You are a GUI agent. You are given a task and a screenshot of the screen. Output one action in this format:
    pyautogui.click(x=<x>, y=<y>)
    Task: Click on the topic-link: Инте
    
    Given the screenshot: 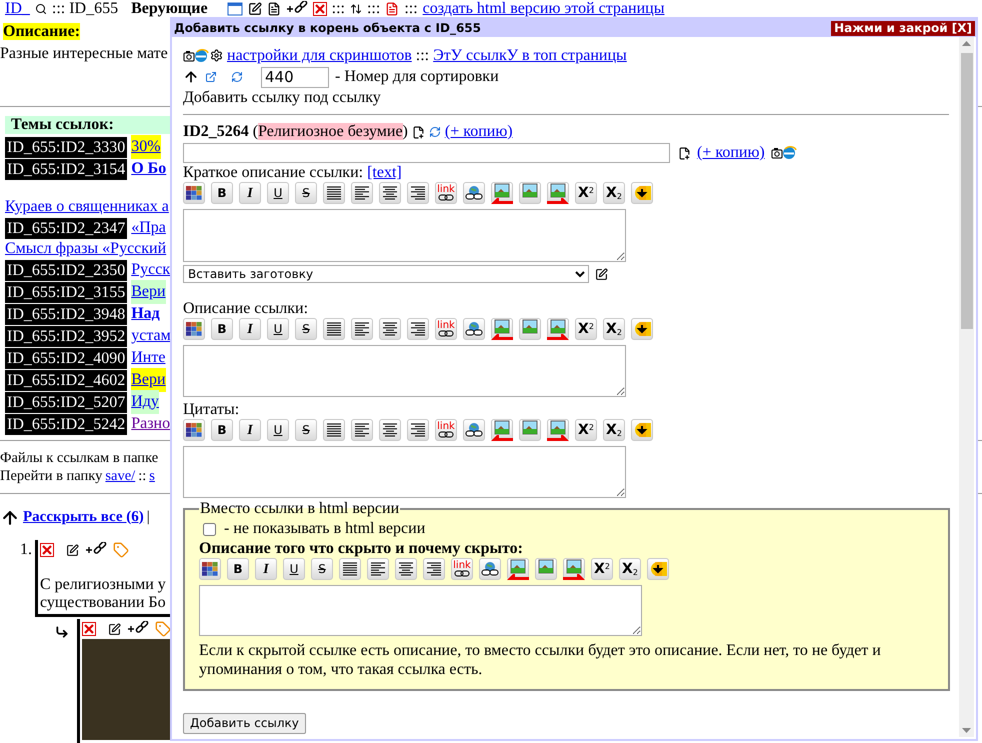 What is the action you would take?
    pyautogui.click(x=148, y=358)
    